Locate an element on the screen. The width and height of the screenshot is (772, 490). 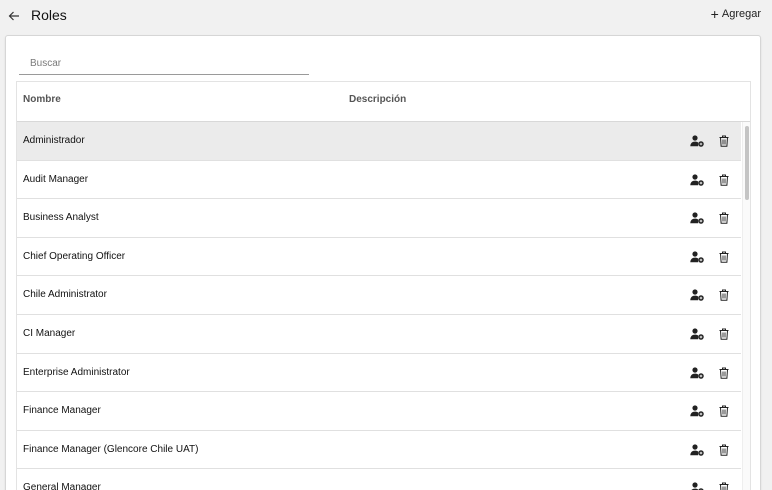
table-row: Audit Manager is located at coordinates (379, 180).